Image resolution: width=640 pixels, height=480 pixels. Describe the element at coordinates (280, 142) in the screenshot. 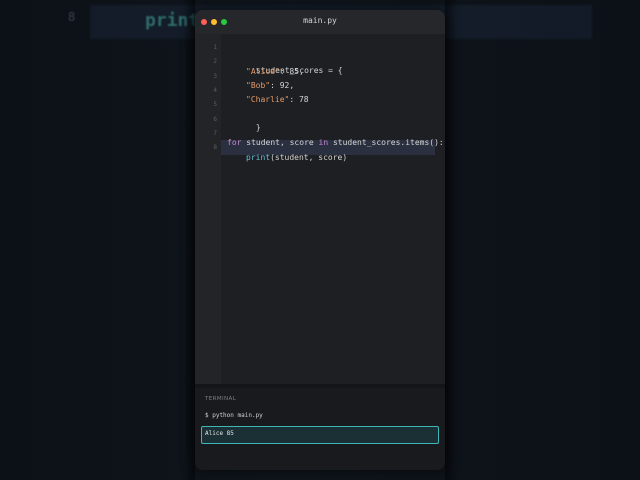

I see `code-text: student, score` at that location.